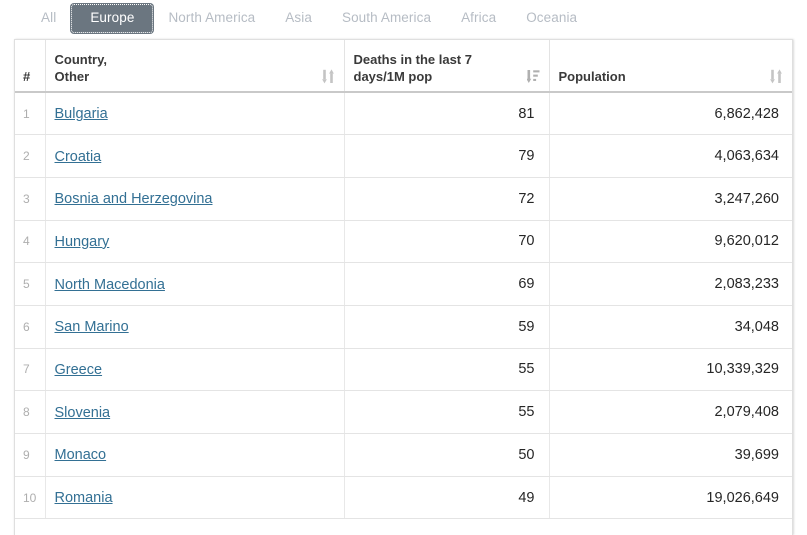  I want to click on population-cell: 2,079,408, so click(670, 412).